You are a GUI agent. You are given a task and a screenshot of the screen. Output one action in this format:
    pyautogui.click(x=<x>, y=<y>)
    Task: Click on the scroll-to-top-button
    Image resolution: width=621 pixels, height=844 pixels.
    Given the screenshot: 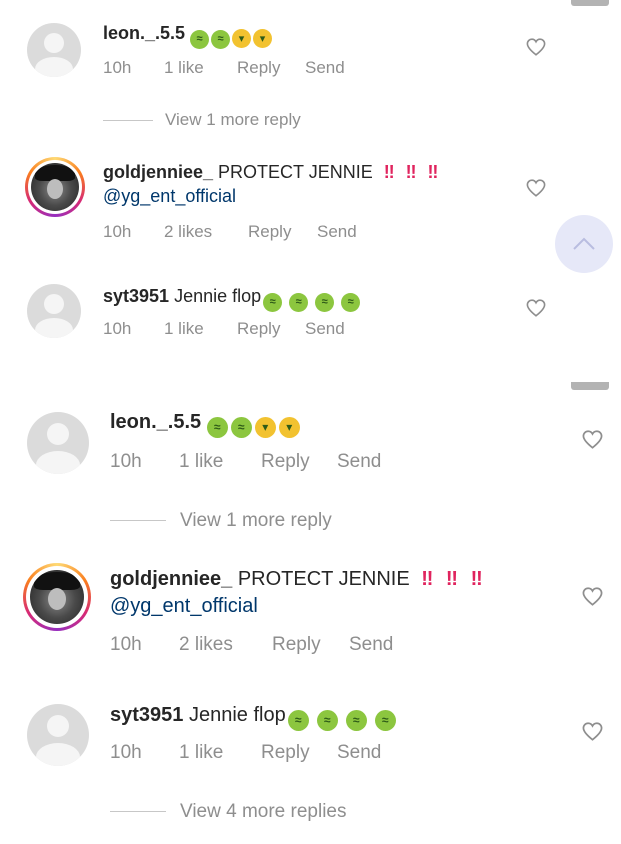 What is the action you would take?
    pyautogui.click(x=584, y=244)
    